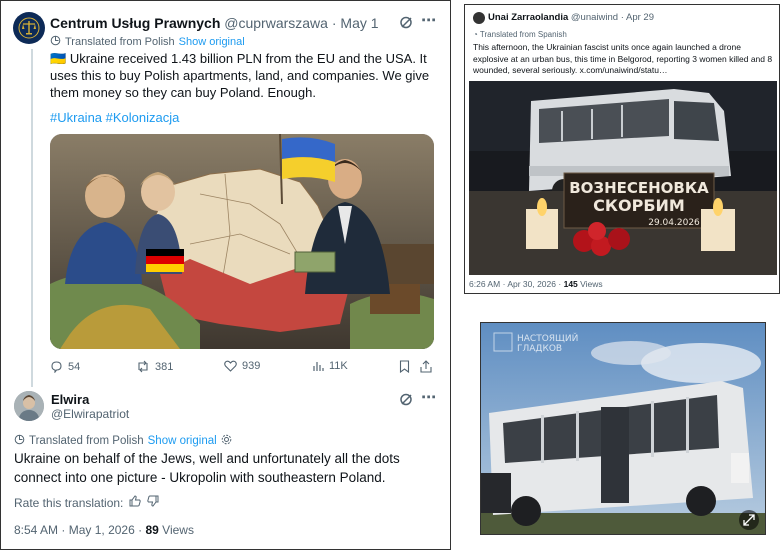 The image size is (783, 550). I want to click on like-button: 939, so click(242, 366).